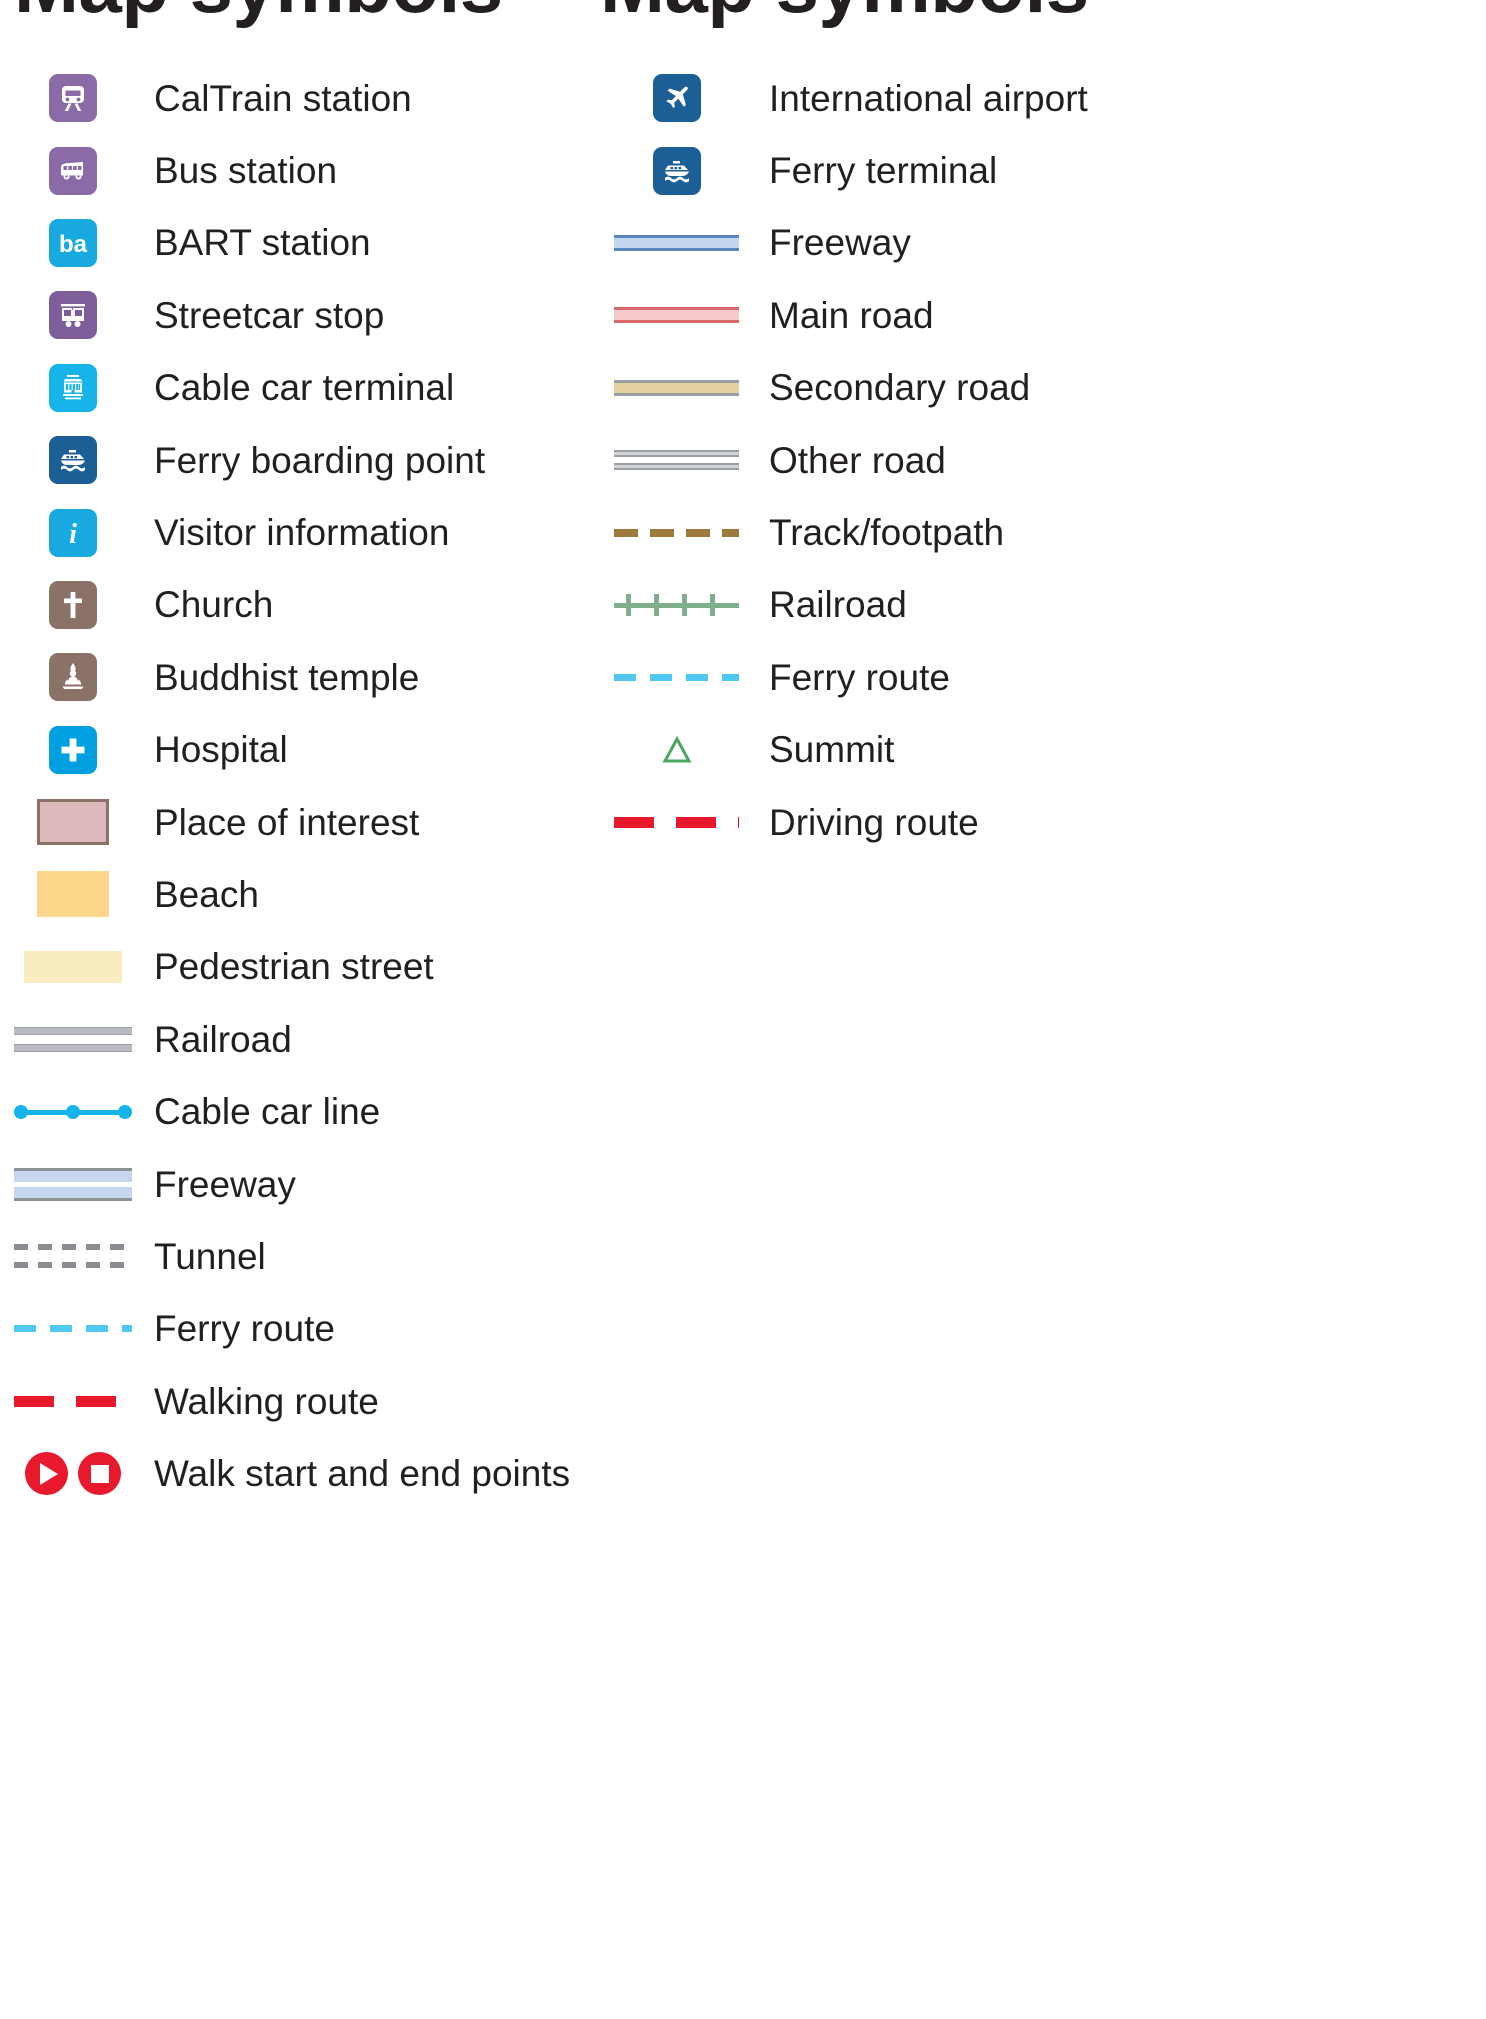 The width and height of the screenshot is (1486, 2019). Describe the element at coordinates (928, 98) in the screenshot. I see `legend-item-label: International airport` at that location.